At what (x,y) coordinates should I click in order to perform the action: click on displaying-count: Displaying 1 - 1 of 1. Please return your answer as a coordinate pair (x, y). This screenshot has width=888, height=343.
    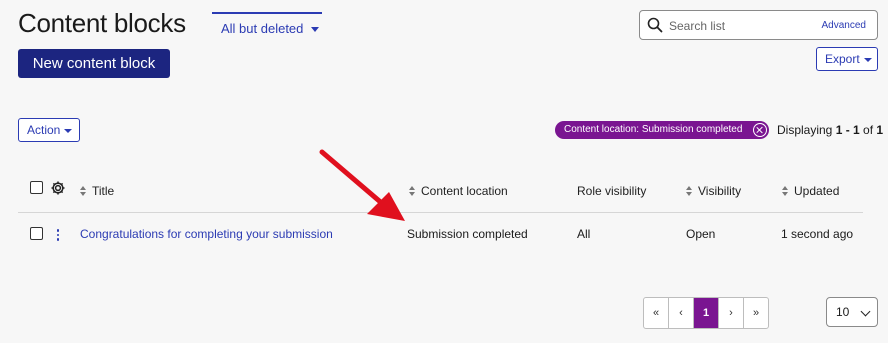
    Looking at the image, I should click on (830, 130).